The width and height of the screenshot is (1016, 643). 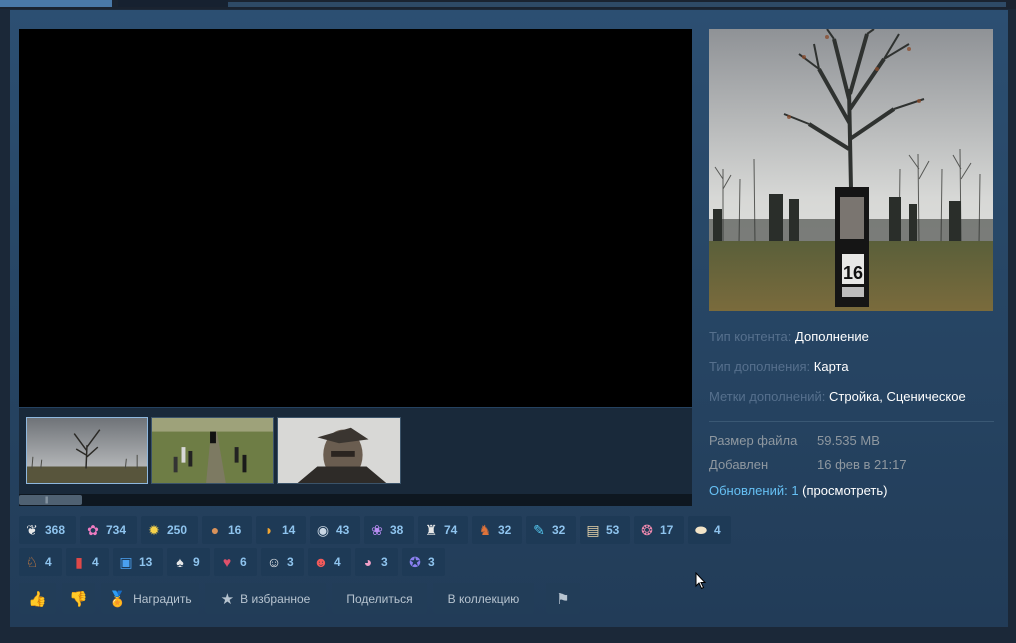 I want to click on addon-type-value: Карта, so click(x=831, y=366).